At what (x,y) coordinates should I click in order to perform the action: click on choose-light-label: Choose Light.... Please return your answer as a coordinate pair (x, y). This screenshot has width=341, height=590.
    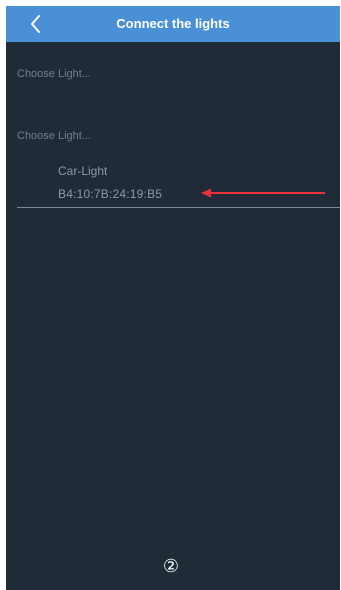
    Looking at the image, I should click on (54, 74).